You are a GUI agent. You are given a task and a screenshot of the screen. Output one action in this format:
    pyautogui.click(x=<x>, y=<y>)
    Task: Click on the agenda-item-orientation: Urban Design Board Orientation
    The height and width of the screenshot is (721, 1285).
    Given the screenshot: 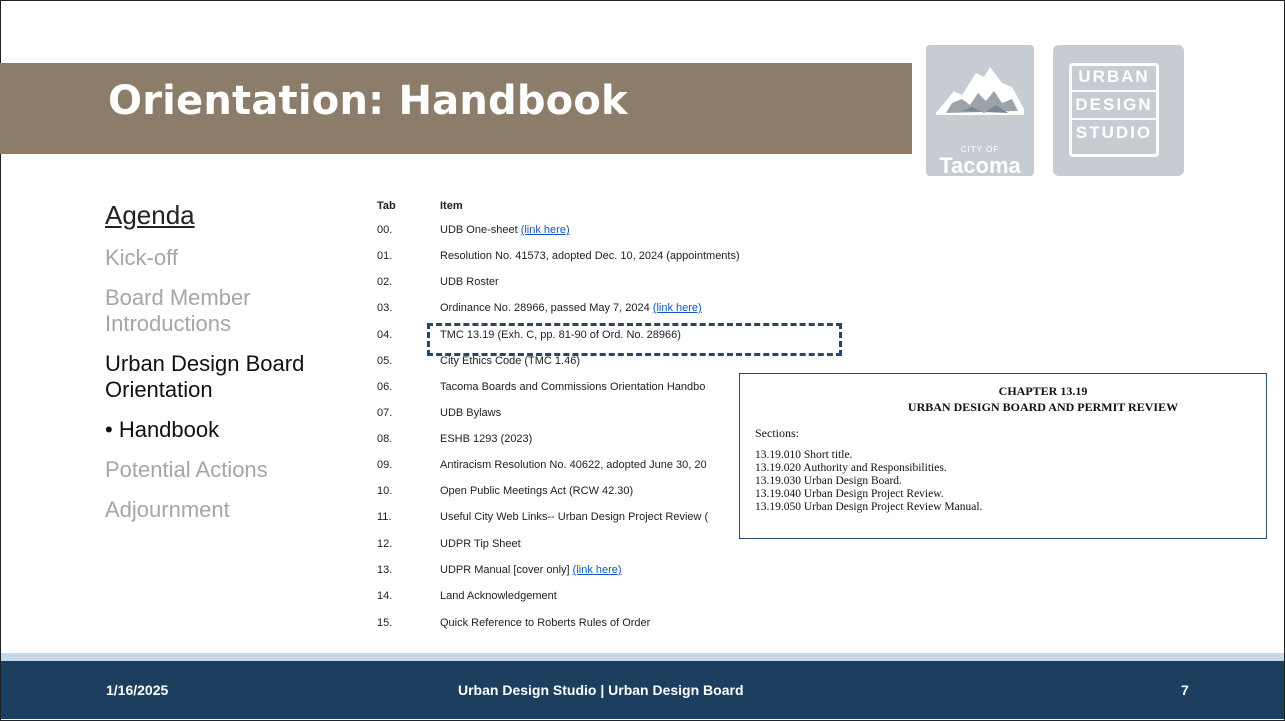 What is the action you would take?
    pyautogui.click(x=205, y=376)
    